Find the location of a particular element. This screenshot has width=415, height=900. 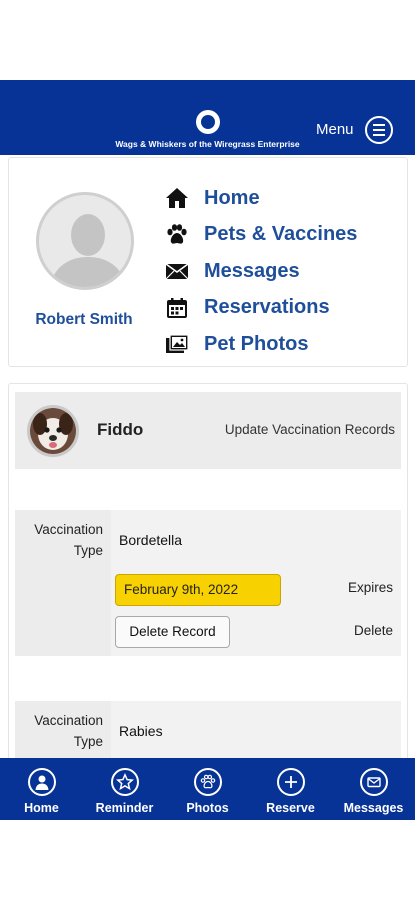

vaccination-type-value: Bordetella is located at coordinates (151, 540).